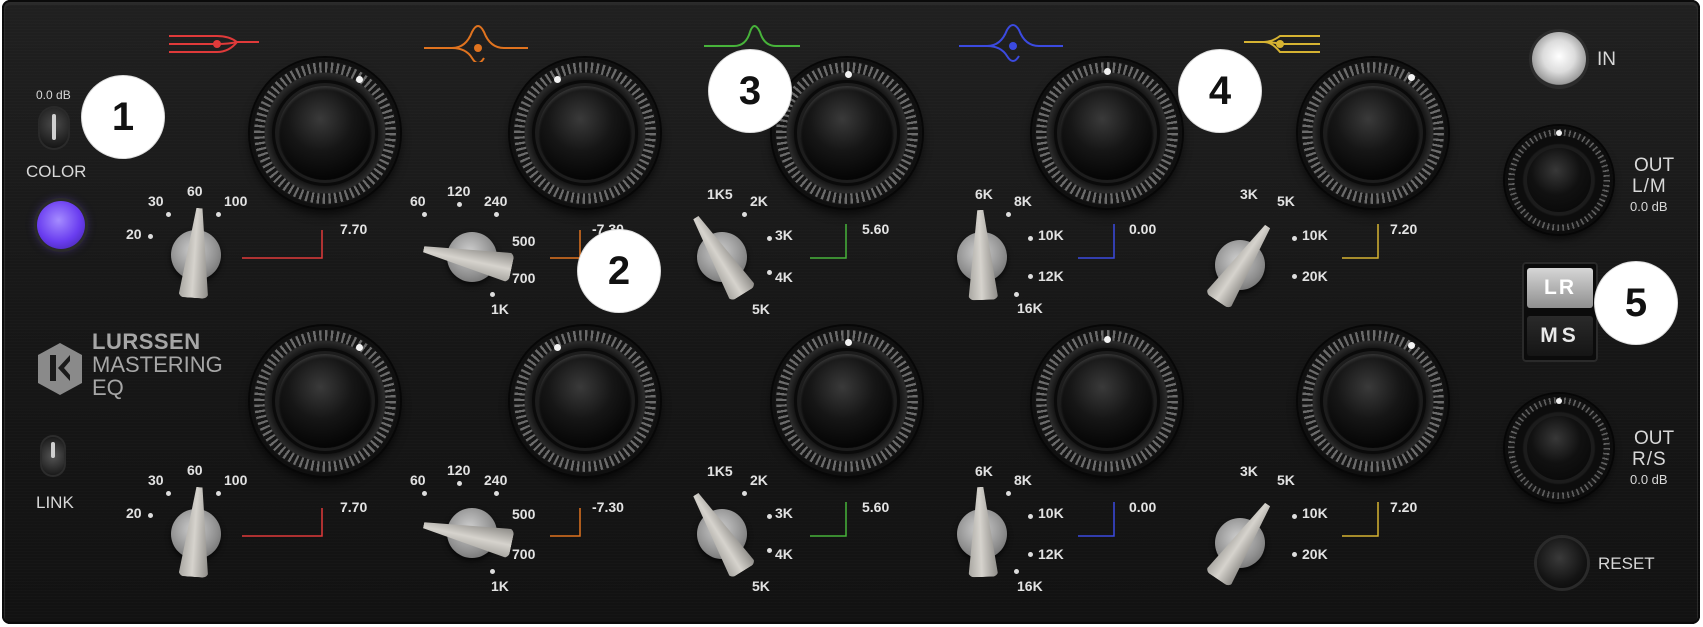 Image resolution: width=1703 pixels, height=627 pixels. What do you see at coordinates (524, 241) in the screenshot?
I see `band2-top-tick: 500` at bounding box center [524, 241].